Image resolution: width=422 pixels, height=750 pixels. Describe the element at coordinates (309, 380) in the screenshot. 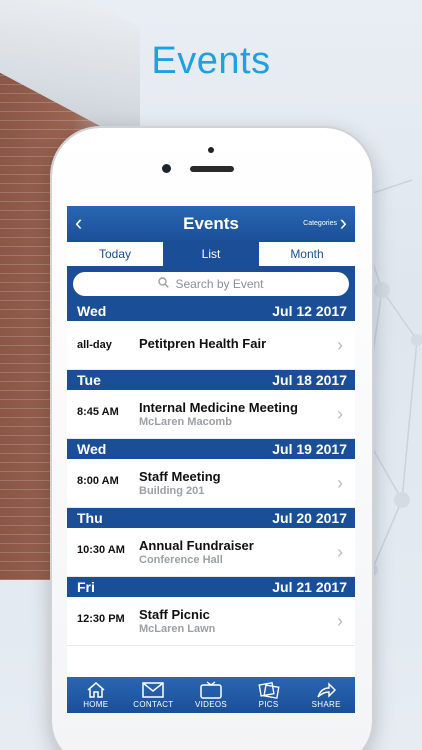

I see `day-date: Jul 18 2017` at that location.